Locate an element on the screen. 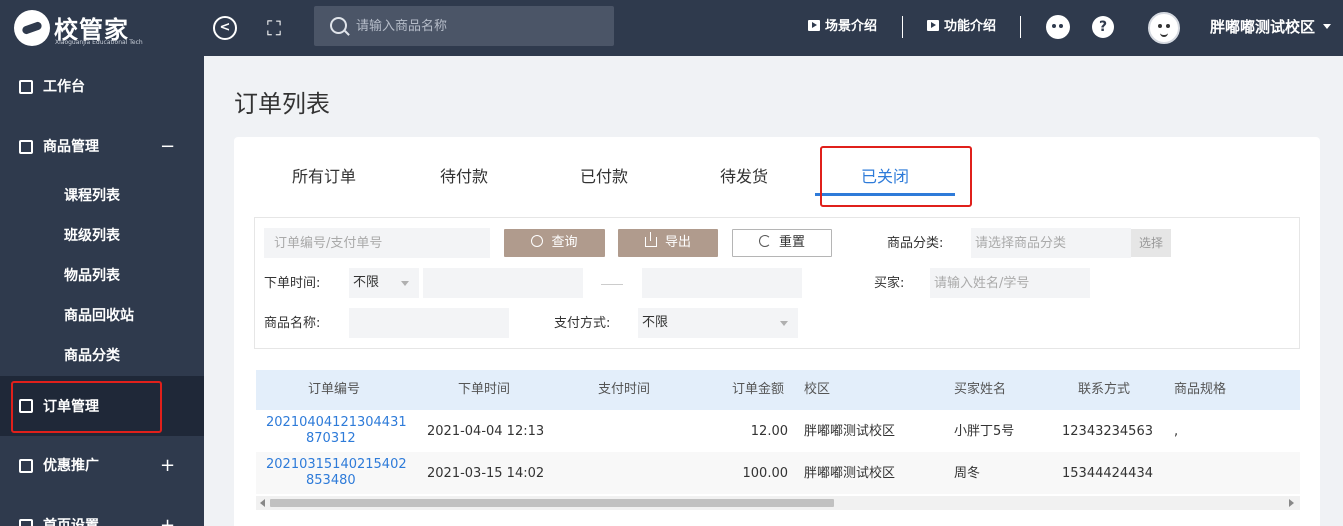 This screenshot has height=526, width=1343. collapse-sidebar-icon: < is located at coordinates (225, 28).